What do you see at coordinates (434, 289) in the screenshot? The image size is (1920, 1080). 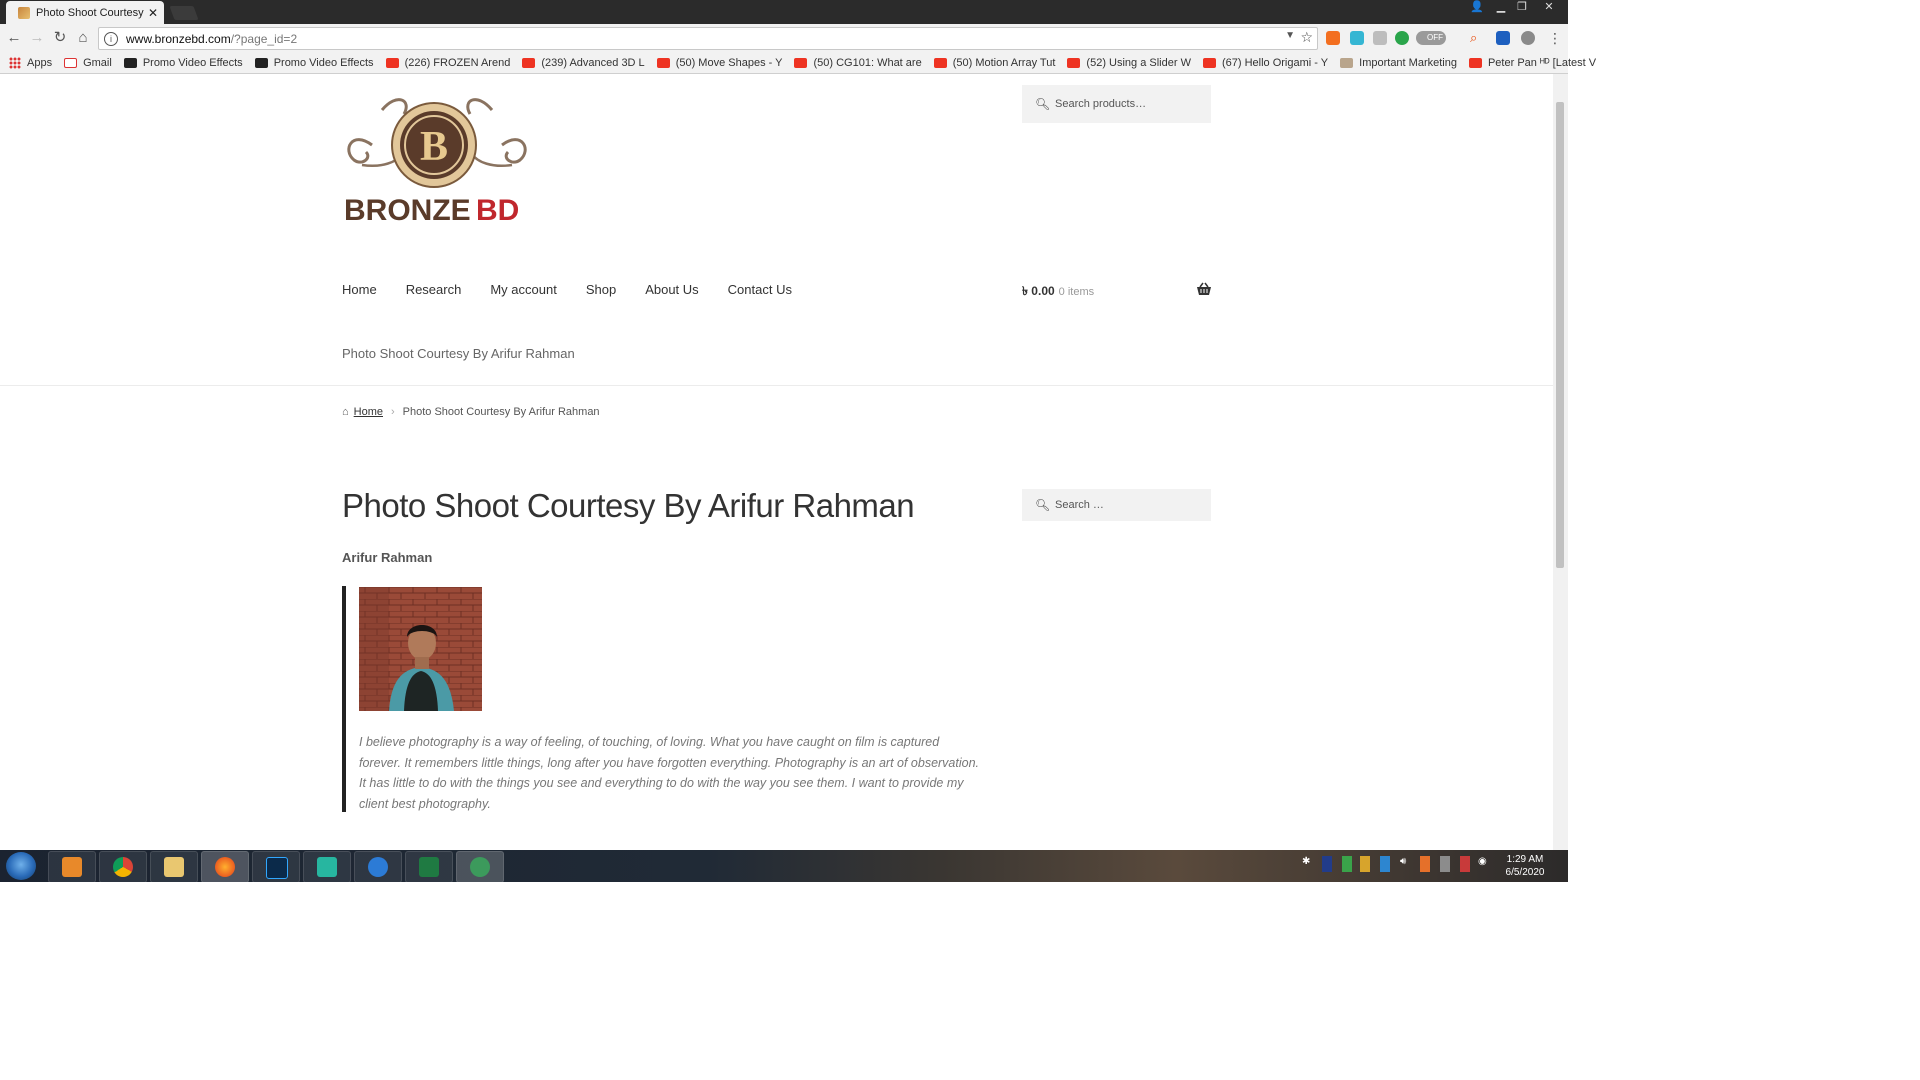 I see `nav-research: Research` at bounding box center [434, 289].